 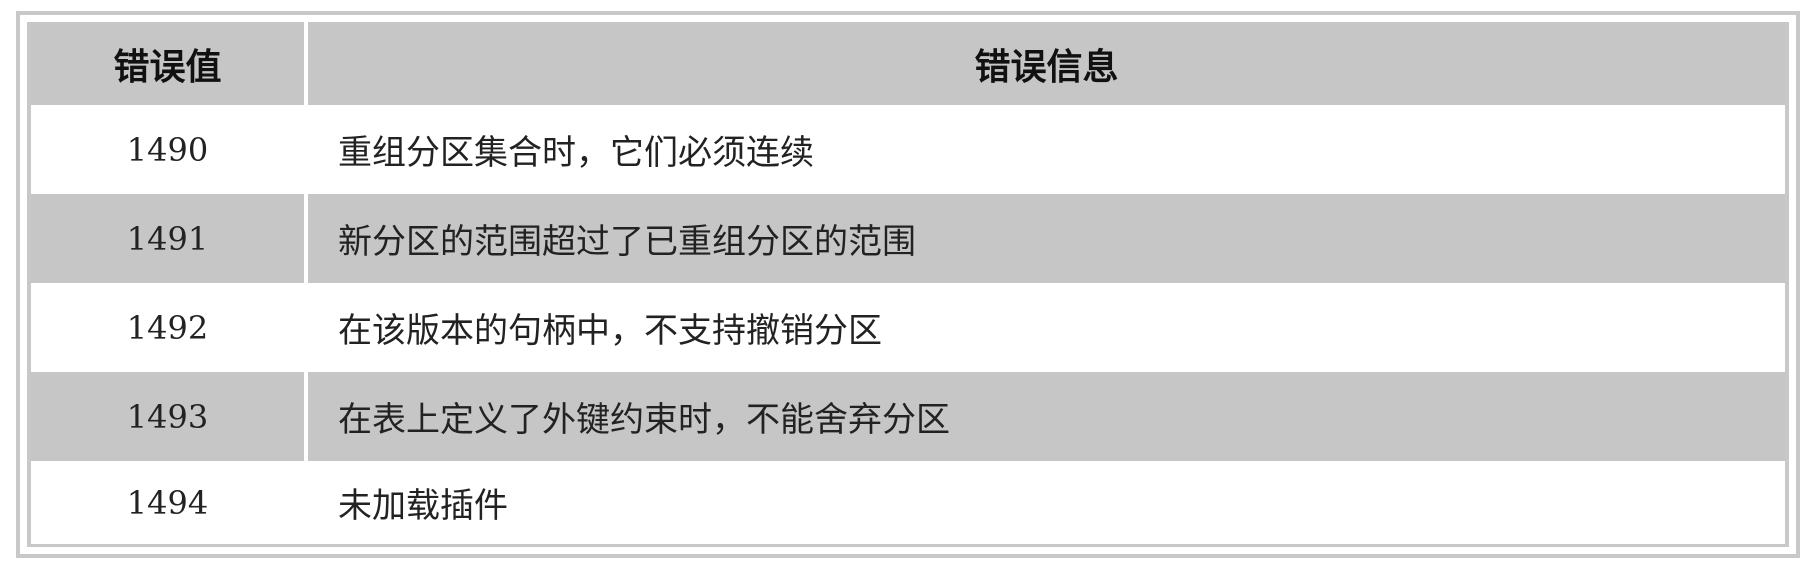 What do you see at coordinates (169, 238) in the screenshot?
I see `error-code-cell: 1491` at bounding box center [169, 238].